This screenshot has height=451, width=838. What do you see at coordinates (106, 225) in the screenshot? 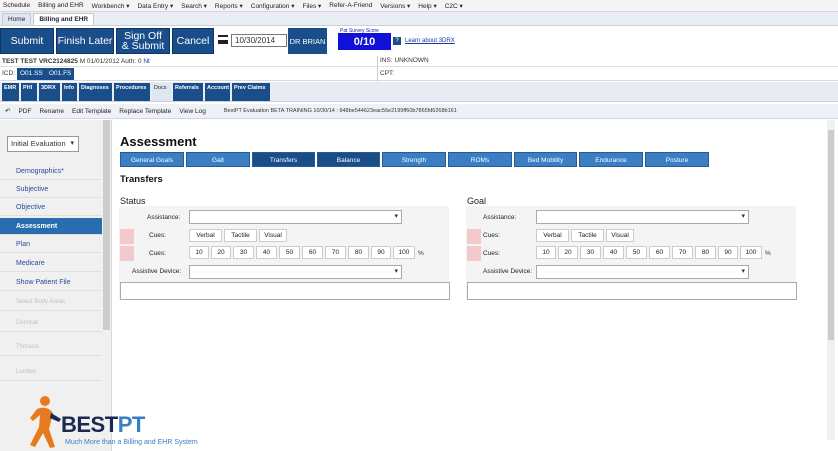
I see `sidebar-scrollbar` at bounding box center [106, 225].